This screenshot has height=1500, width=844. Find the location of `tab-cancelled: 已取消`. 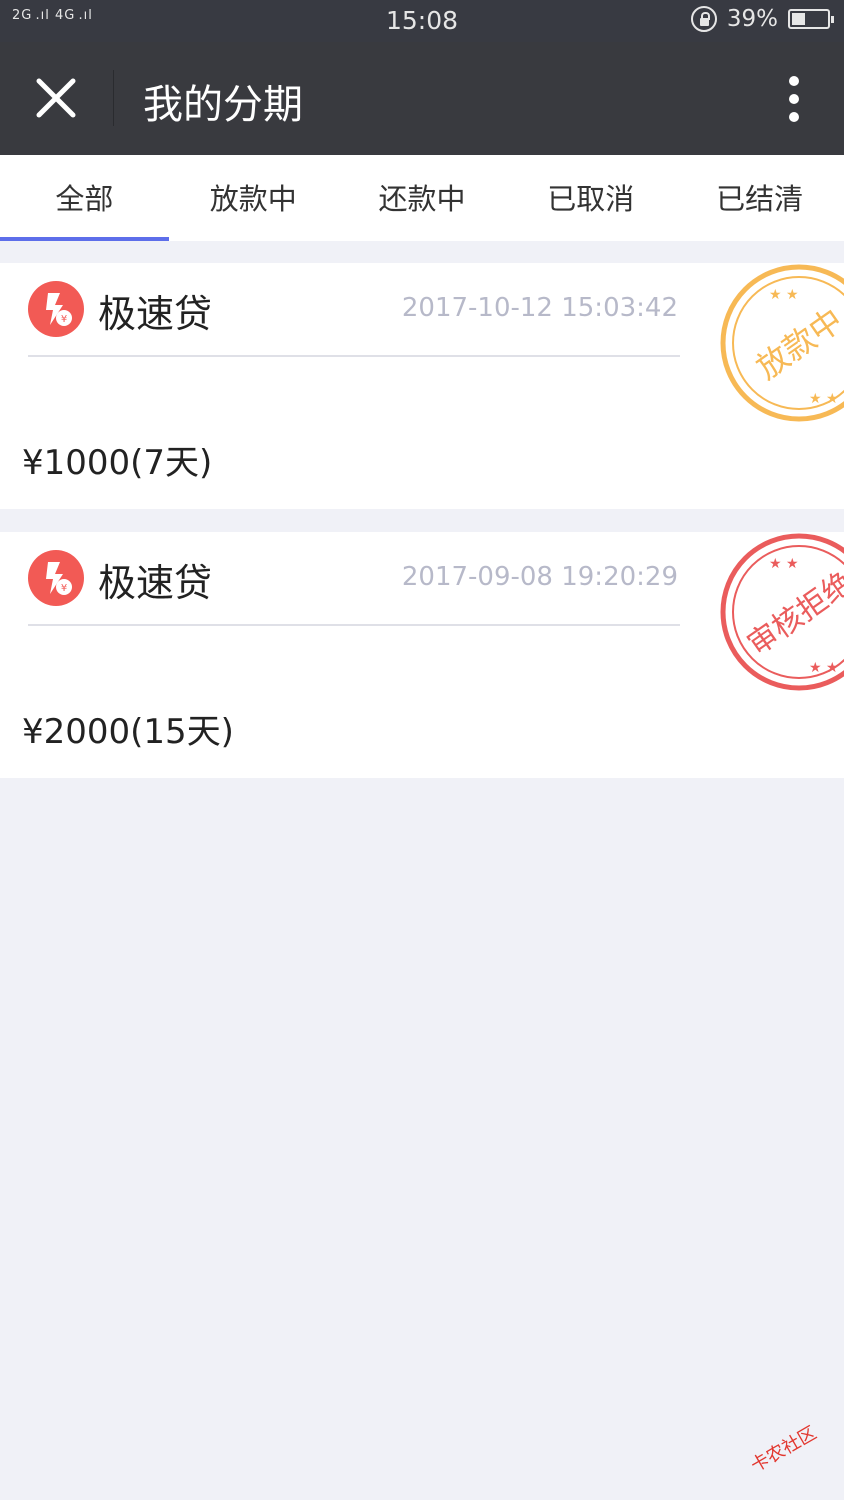

tab-cancelled: 已取消 is located at coordinates (590, 198).